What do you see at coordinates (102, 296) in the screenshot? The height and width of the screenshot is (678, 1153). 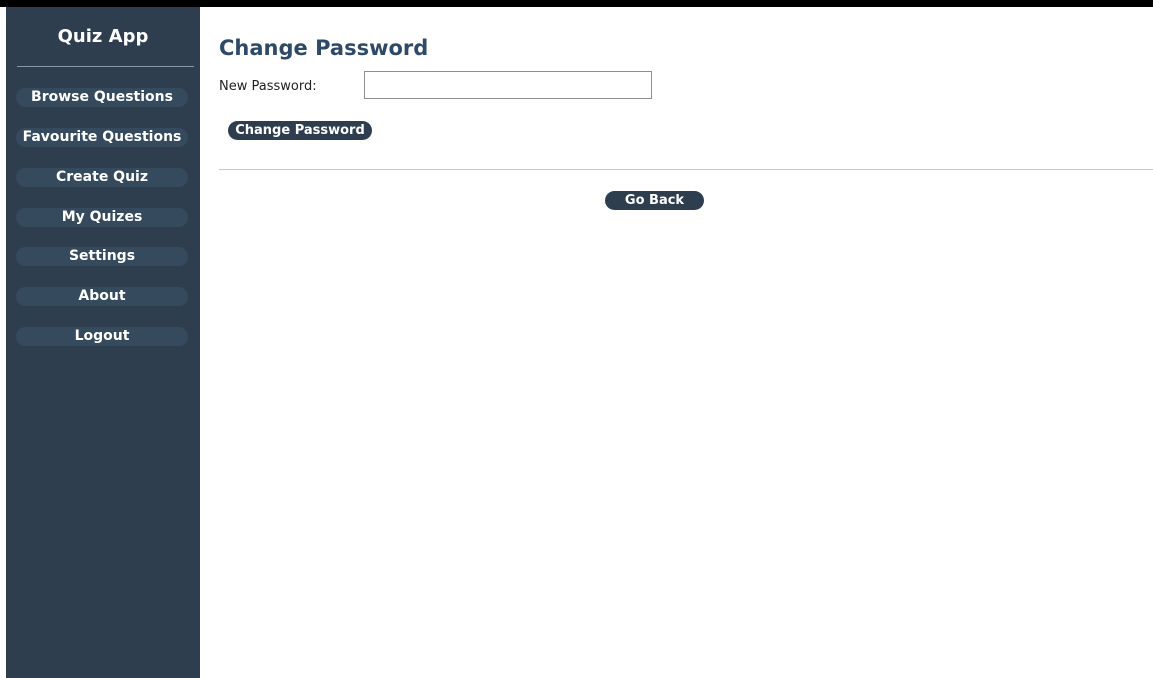 I see `sidebar-item-about: About` at bounding box center [102, 296].